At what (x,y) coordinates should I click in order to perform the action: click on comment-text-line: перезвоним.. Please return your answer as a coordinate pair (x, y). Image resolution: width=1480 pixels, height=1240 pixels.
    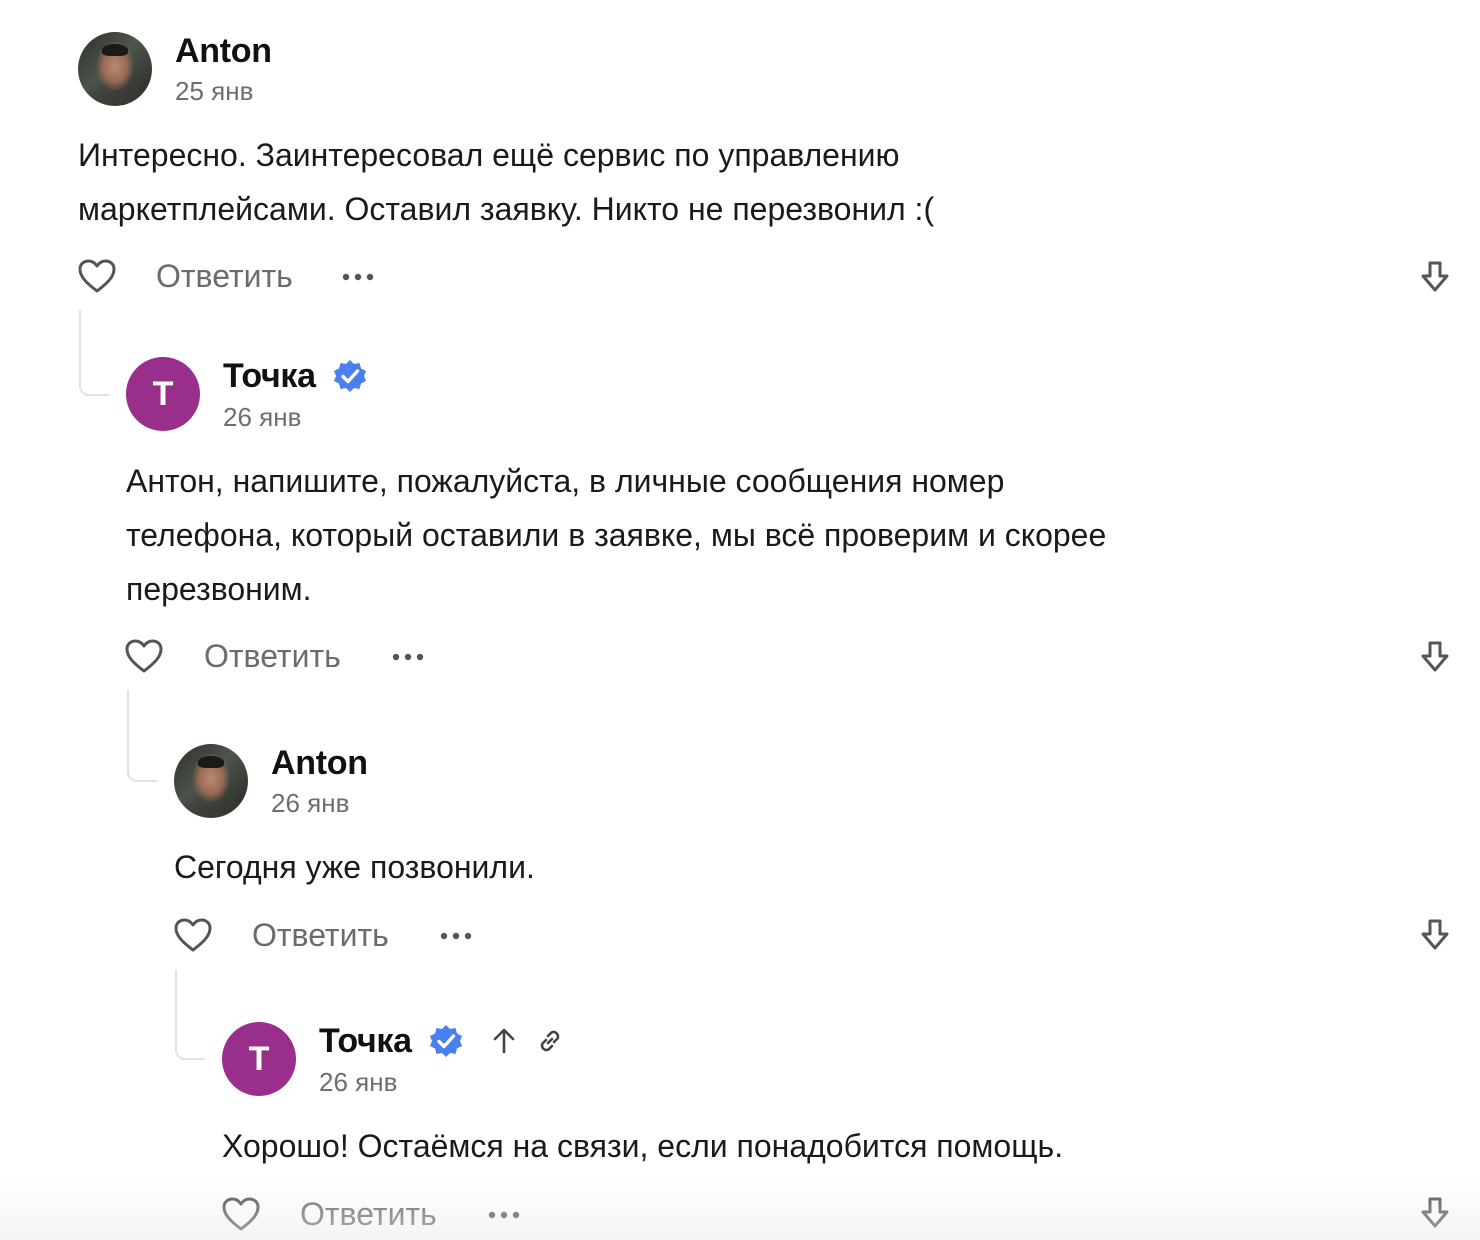
    Looking at the image, I should click on (219, 589).